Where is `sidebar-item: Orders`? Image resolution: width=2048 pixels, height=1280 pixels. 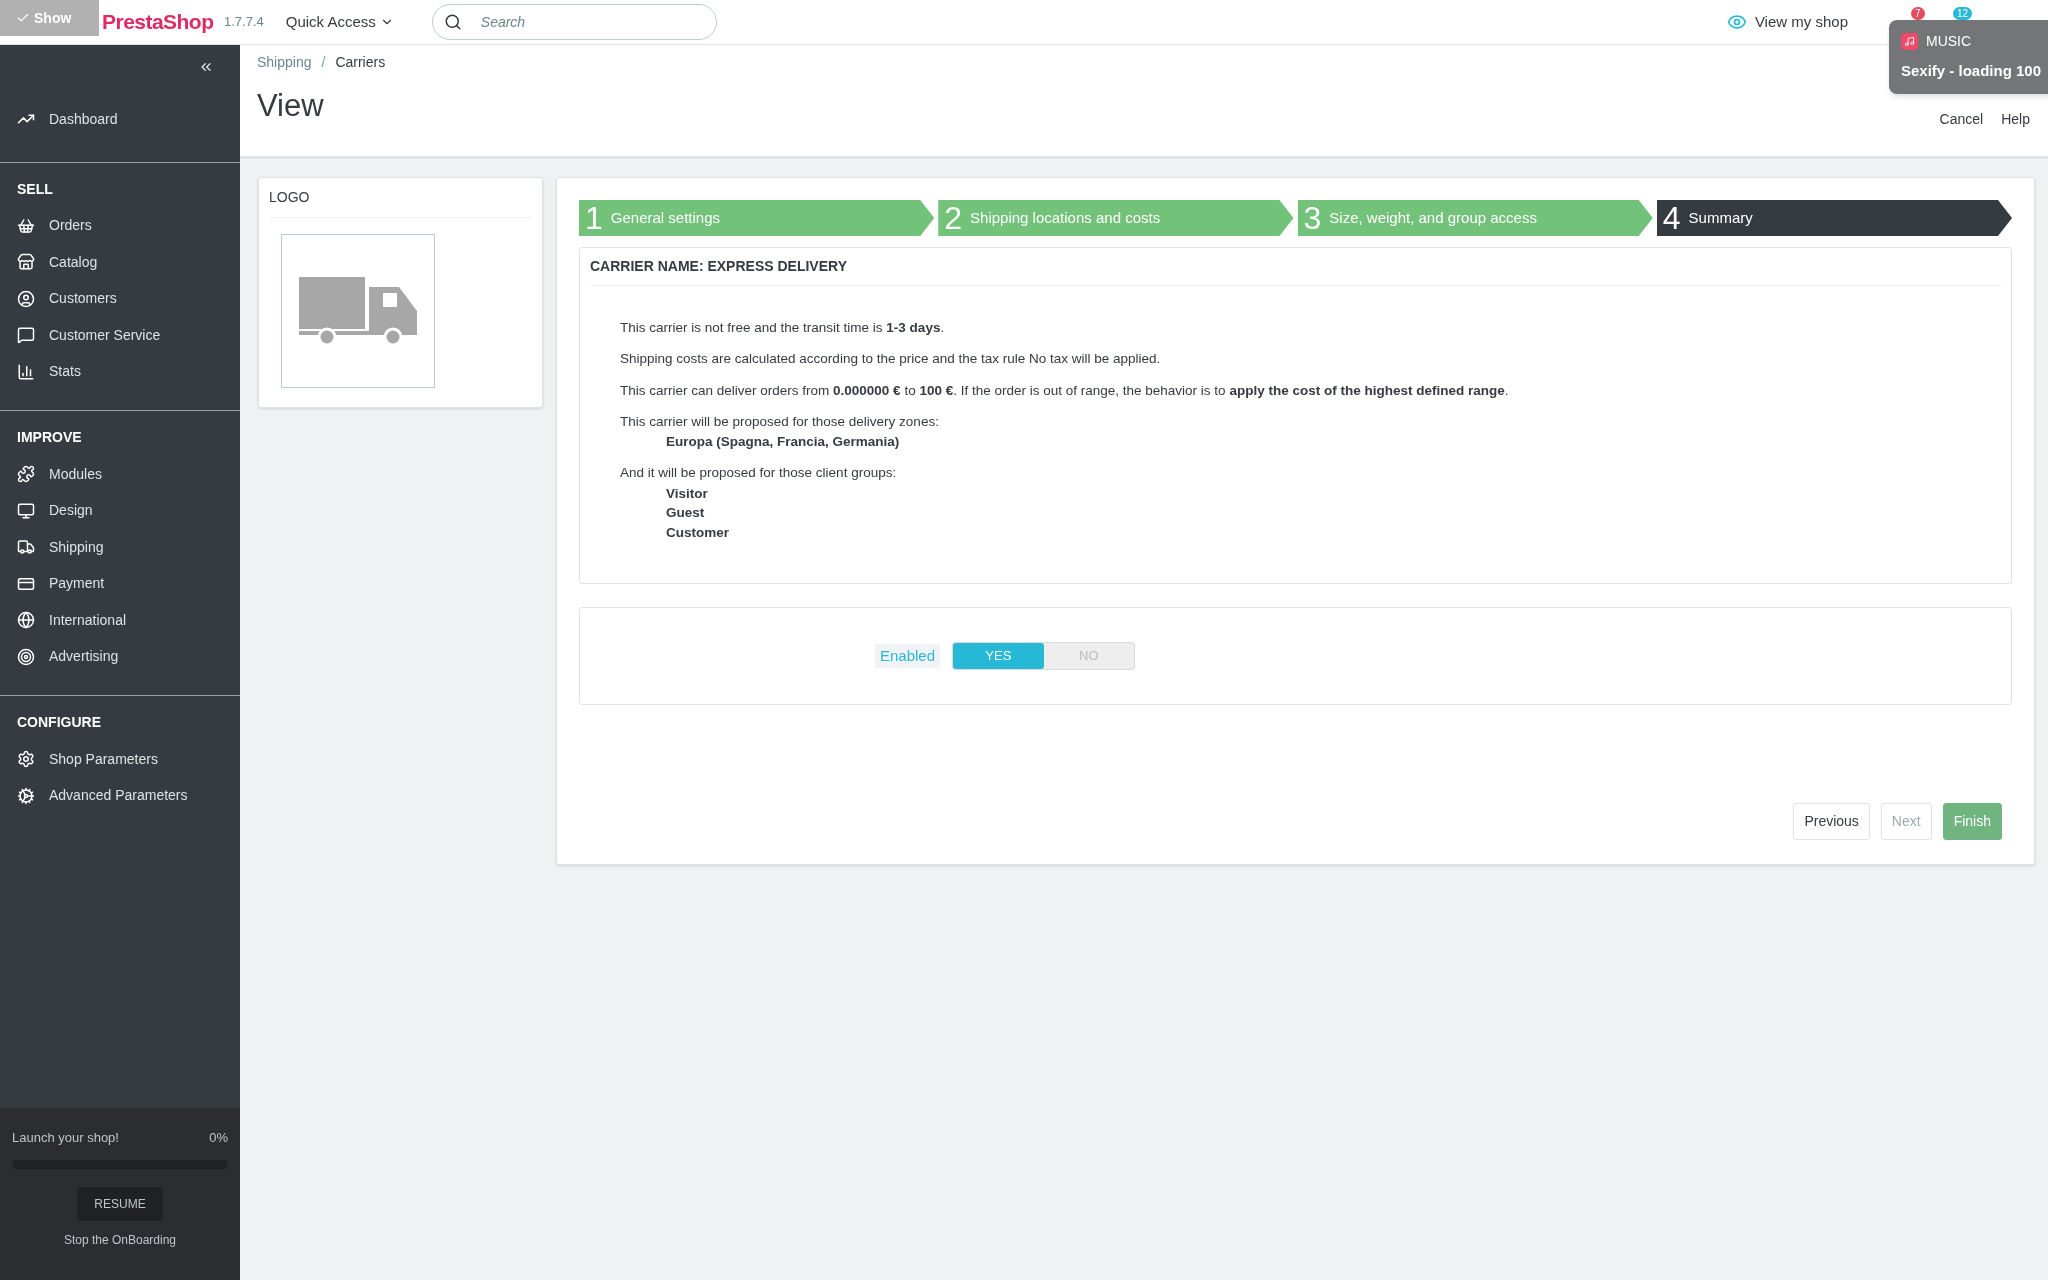 sidebar-item: Orders is located at coordinates (120, 225).